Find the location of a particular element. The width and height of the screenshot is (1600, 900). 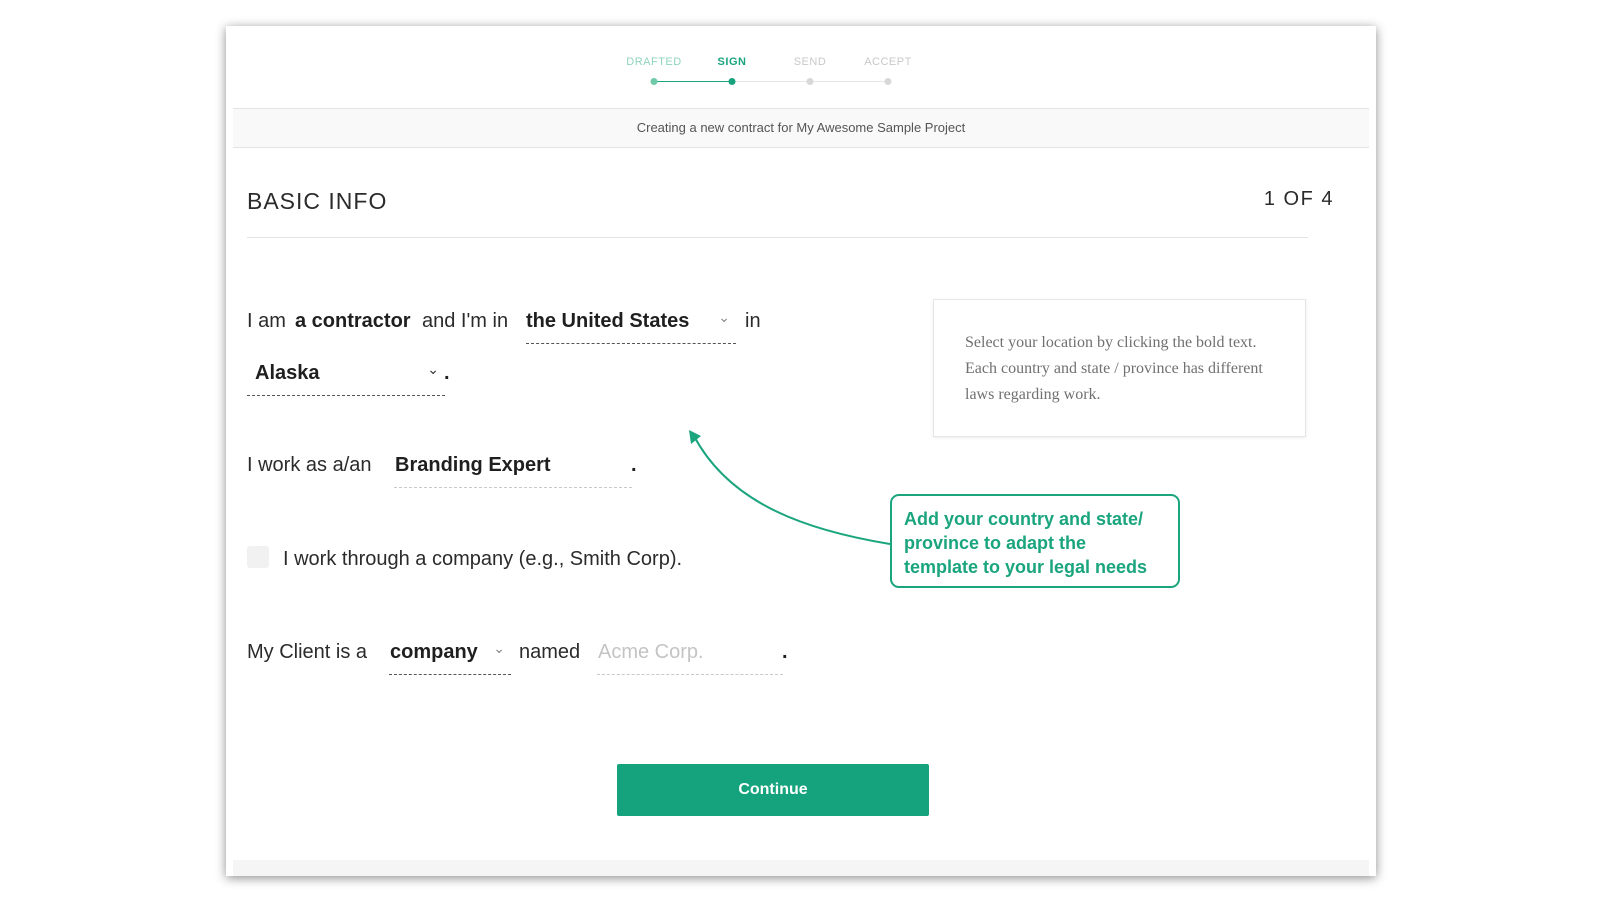

country-value: the United States is located at coordinates (608, 321).